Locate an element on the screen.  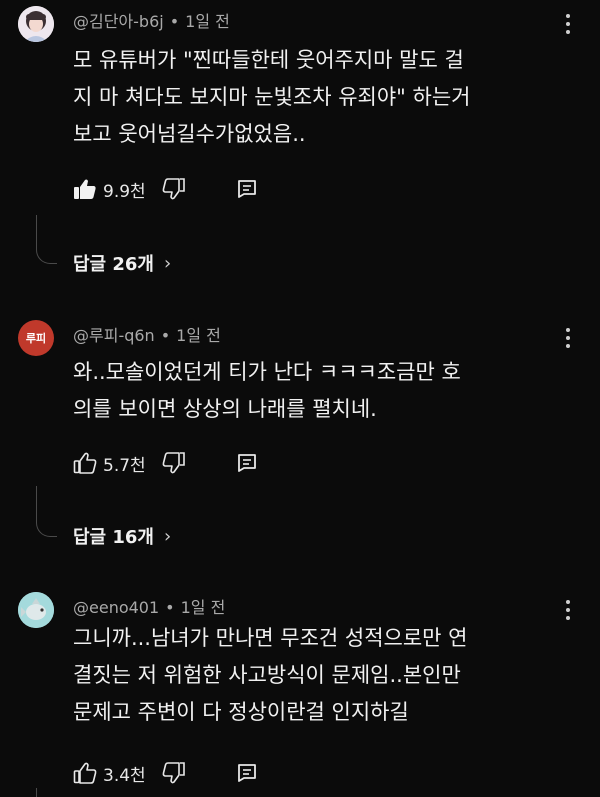
comment-author: @루피-q6n is located at coordinates (114, 335).